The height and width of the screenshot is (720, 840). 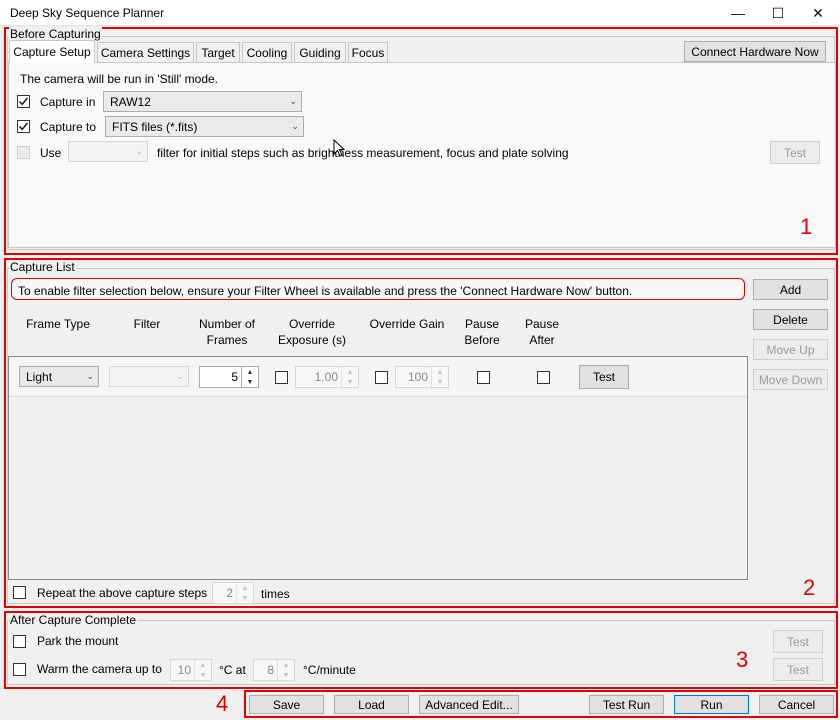 What do you see at coordinates (267, 52) in the screenshot?
I see `tab-cooling: Cooling` at bounding box center [267, 52].